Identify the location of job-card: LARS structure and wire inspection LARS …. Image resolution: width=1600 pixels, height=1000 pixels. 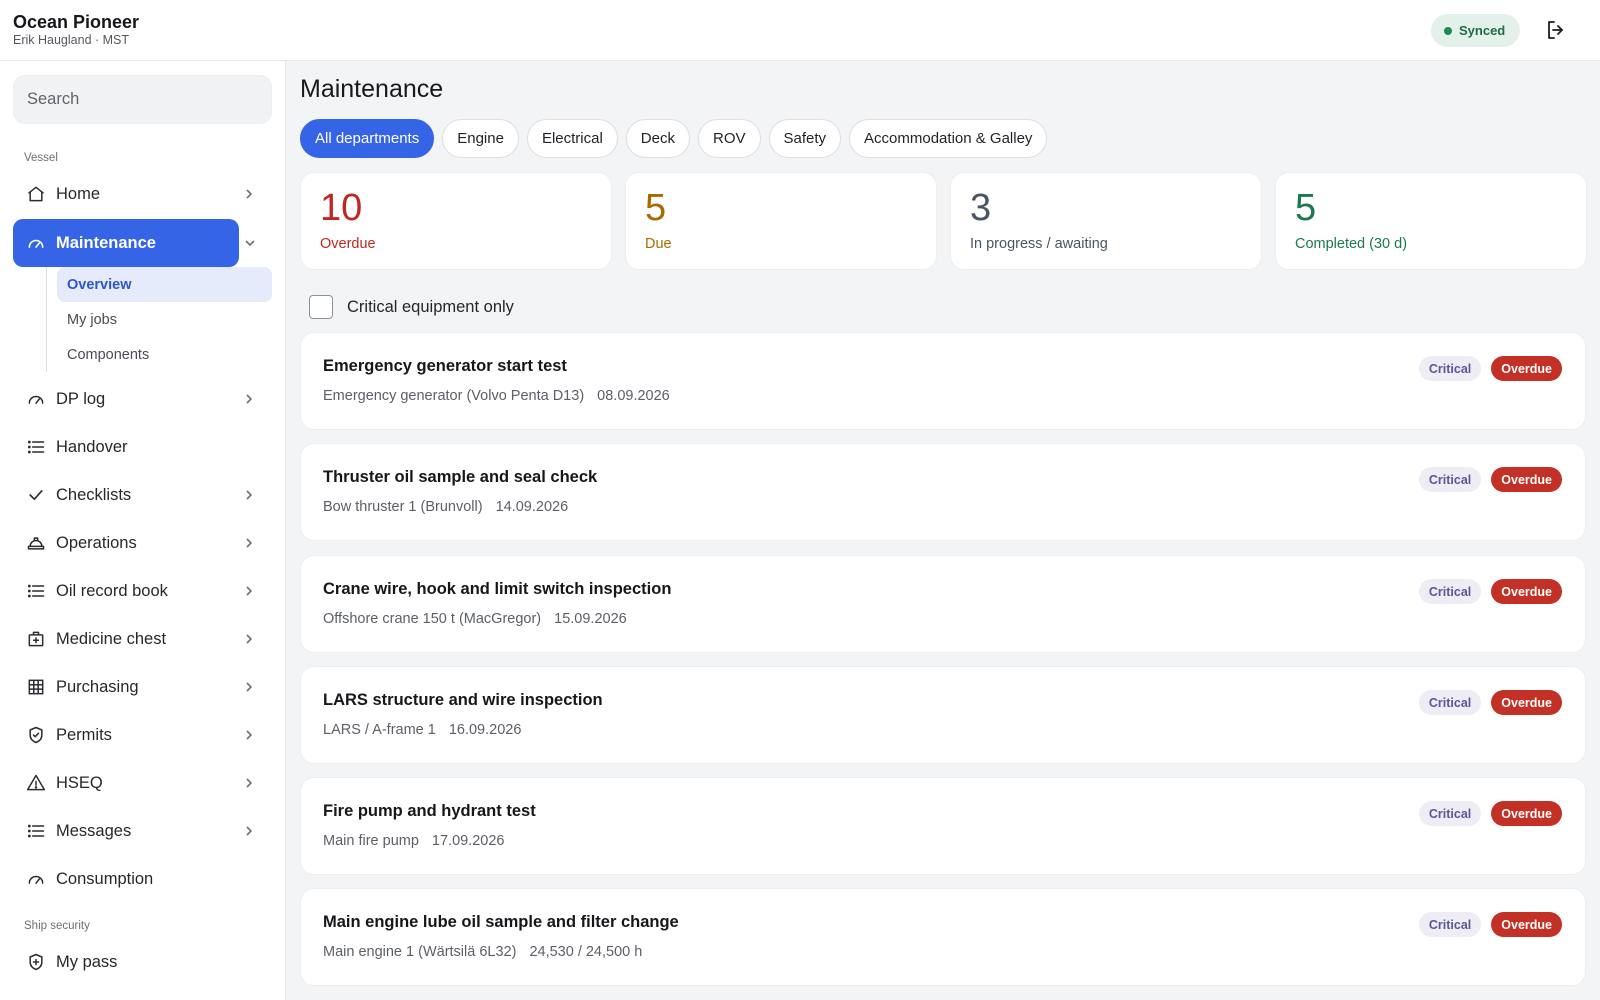
(943, 715).